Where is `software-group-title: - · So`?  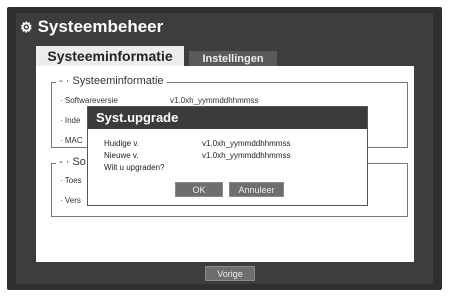 software-group-title: - · So is located at coordinates (72, 162).